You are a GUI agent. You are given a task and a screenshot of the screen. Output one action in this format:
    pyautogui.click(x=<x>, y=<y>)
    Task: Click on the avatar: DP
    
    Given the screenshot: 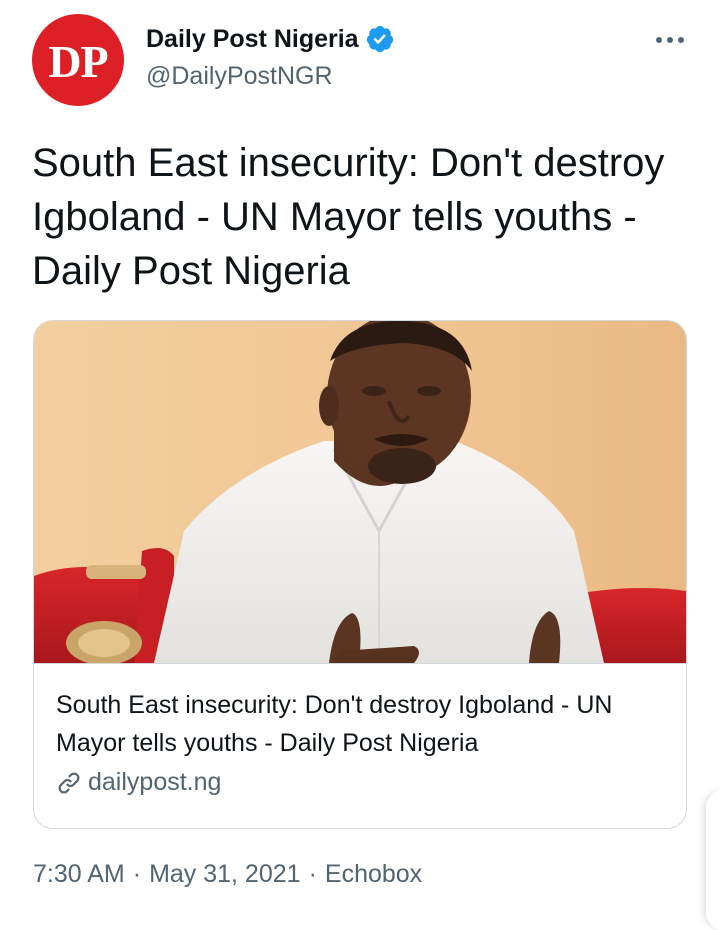 What is the action you would take?
    pyautogui.click(x=78, y=60)
    